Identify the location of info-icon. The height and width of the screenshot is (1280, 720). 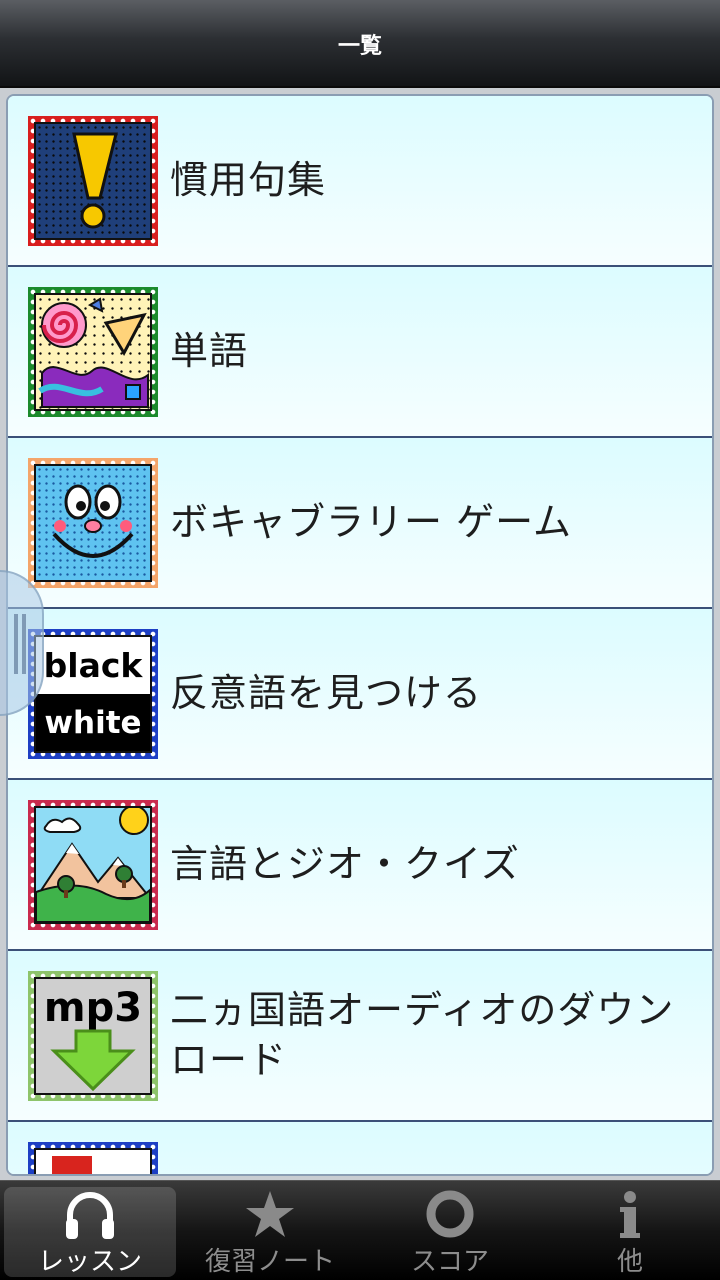
(630, 1214).